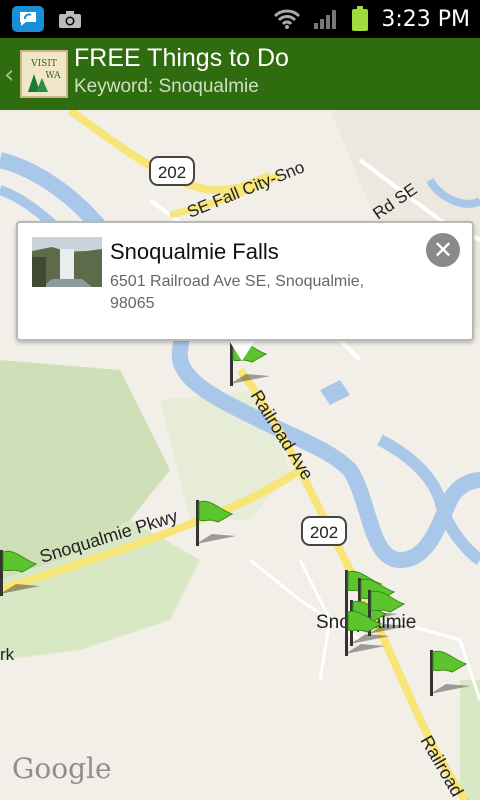 The width and height of the screenshot is (480, 800). Describe the element at coordinates (443, 250) in the screenshot. I see `close-circle-icon: ✕` at that location.